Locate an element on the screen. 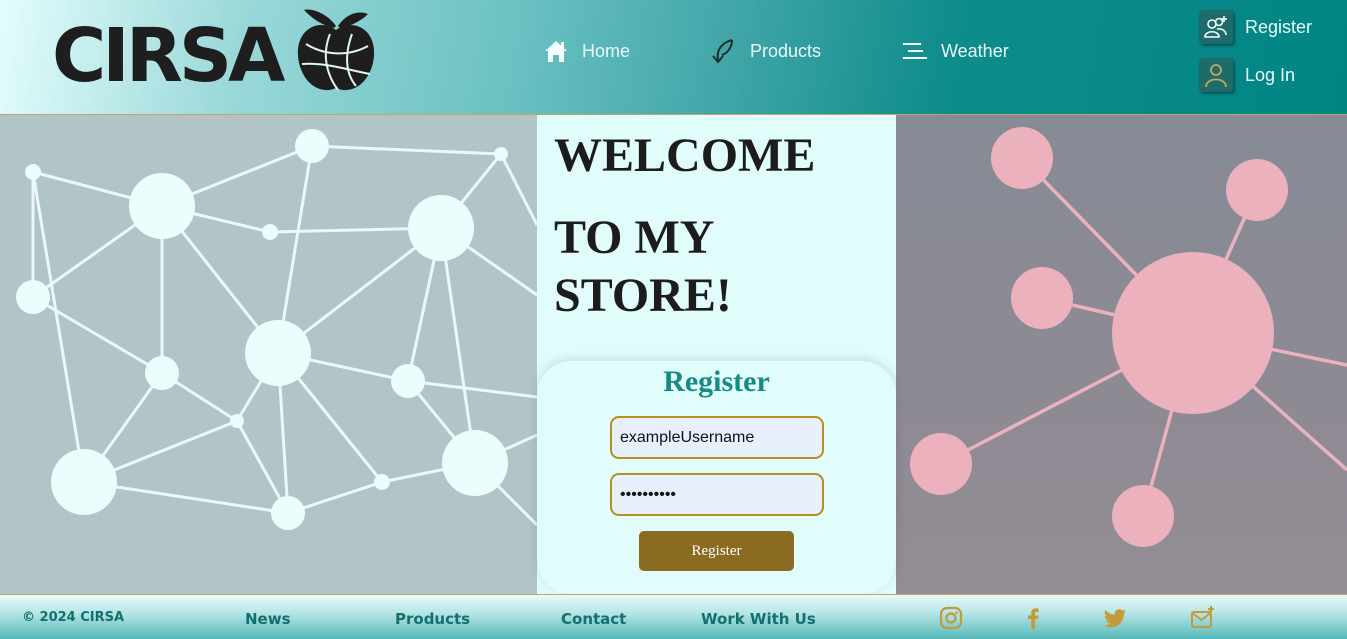 The width and height of the screenshot is (1347, 639). apple-logo-icon is located at coordinates (336, 50).